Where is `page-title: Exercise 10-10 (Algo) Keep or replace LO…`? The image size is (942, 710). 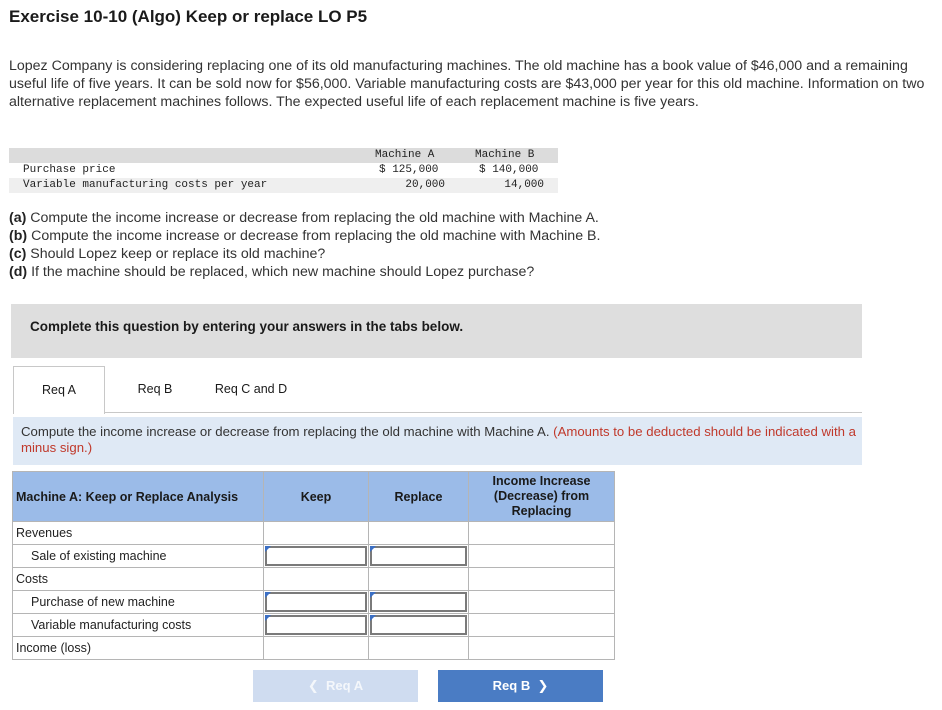
page-title: Exercise 10-10 (Algo) Keep or replace LO… is located at coordinates (188, 16).